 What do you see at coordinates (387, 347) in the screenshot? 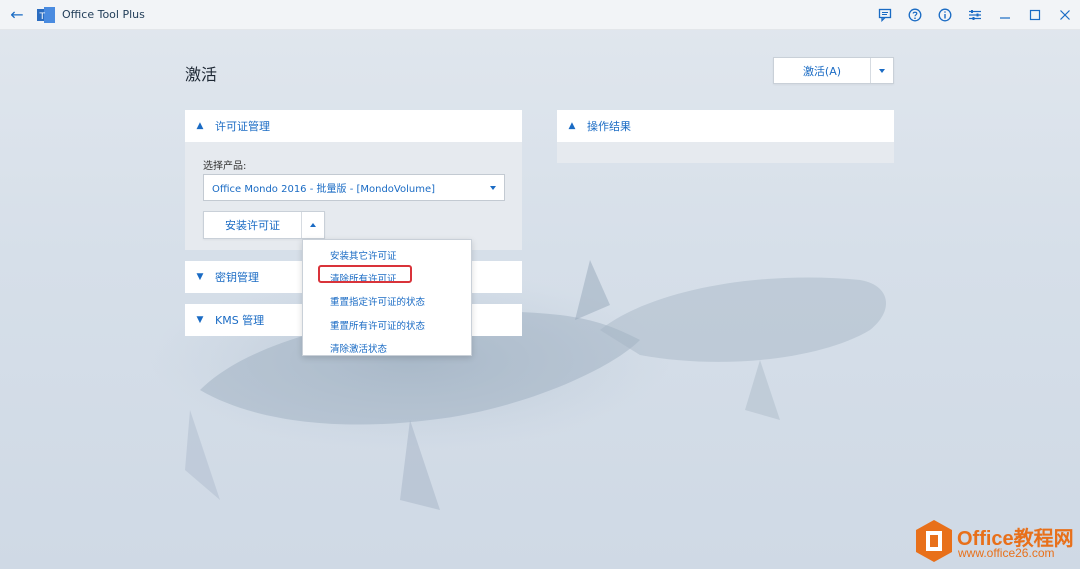
I see `menu-item-clear-activation: 清除激活状态` at bounding box center [387, 347].